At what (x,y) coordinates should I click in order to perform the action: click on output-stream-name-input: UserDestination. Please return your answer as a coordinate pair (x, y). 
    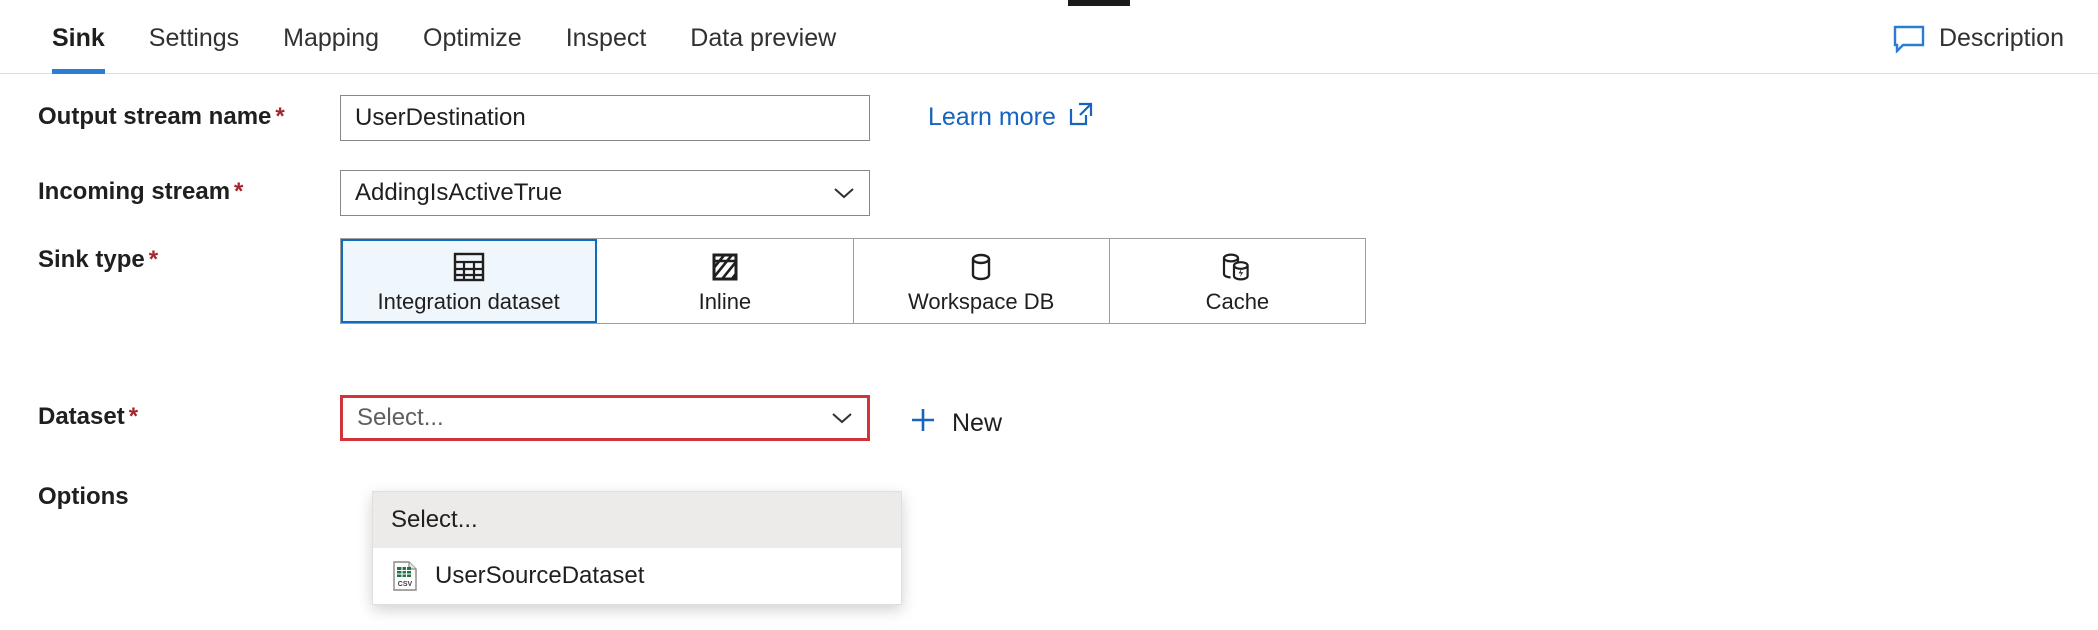
    Looking at the image, I should click on (605, 118).